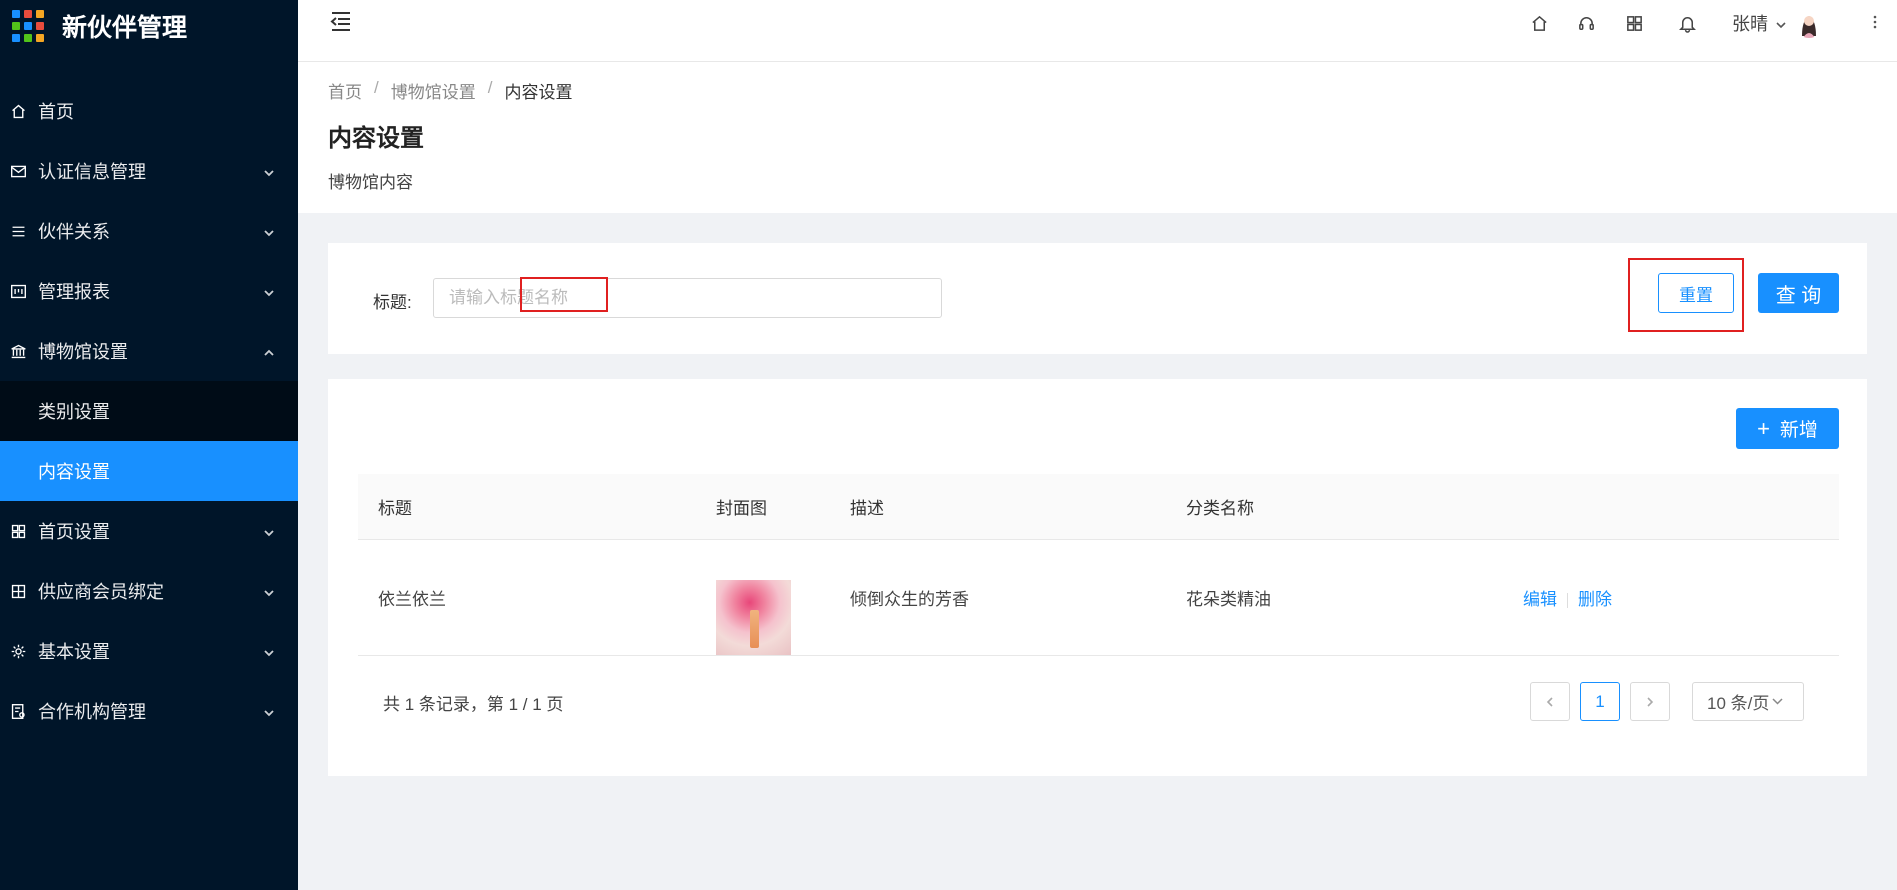  What do you see at coordinates (1600, 701) in the screenshot?
I see `page-1-button: 1` at bounding box center [1600, 701].